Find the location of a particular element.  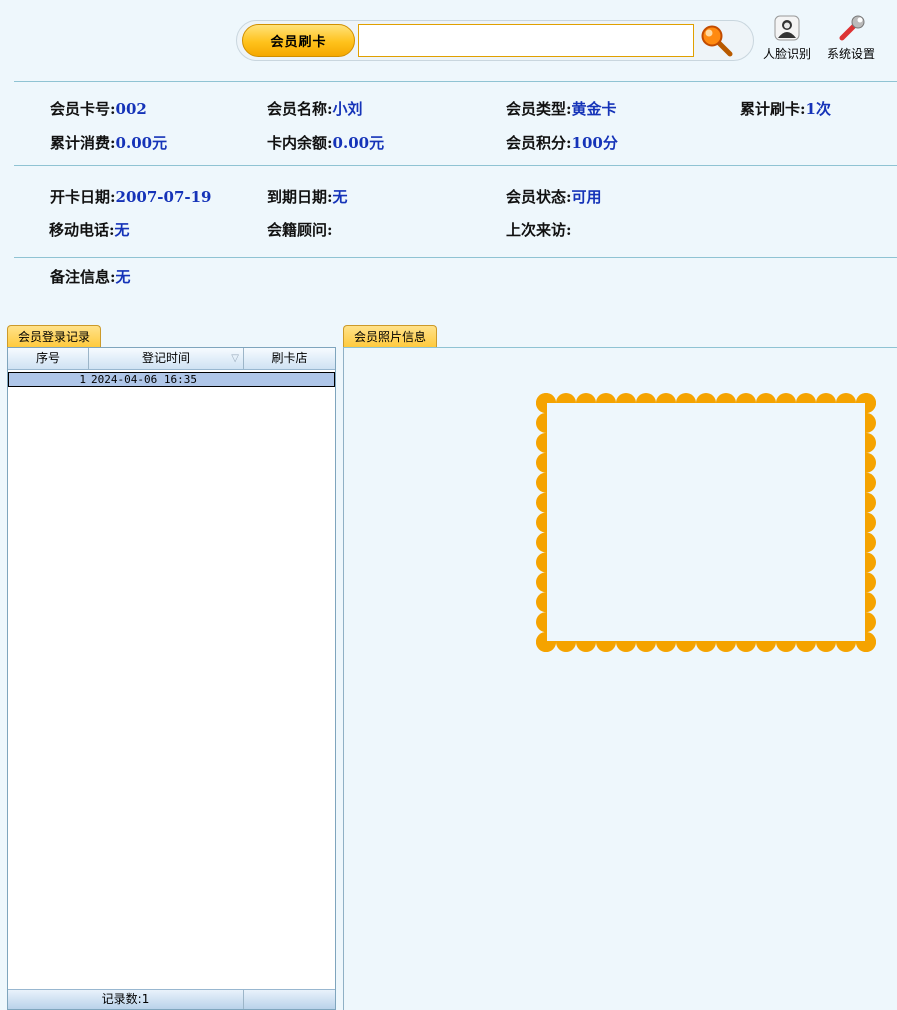

field-label: 会员积分: is located at coordinates (539, 143).